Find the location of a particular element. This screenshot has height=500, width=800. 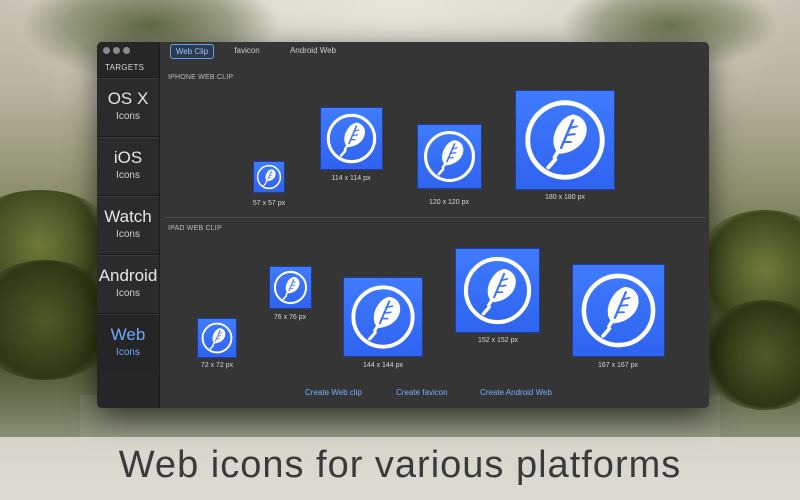

iphone-section-label: IPHONE WEB CLIP is located at coordinates (201, 77).